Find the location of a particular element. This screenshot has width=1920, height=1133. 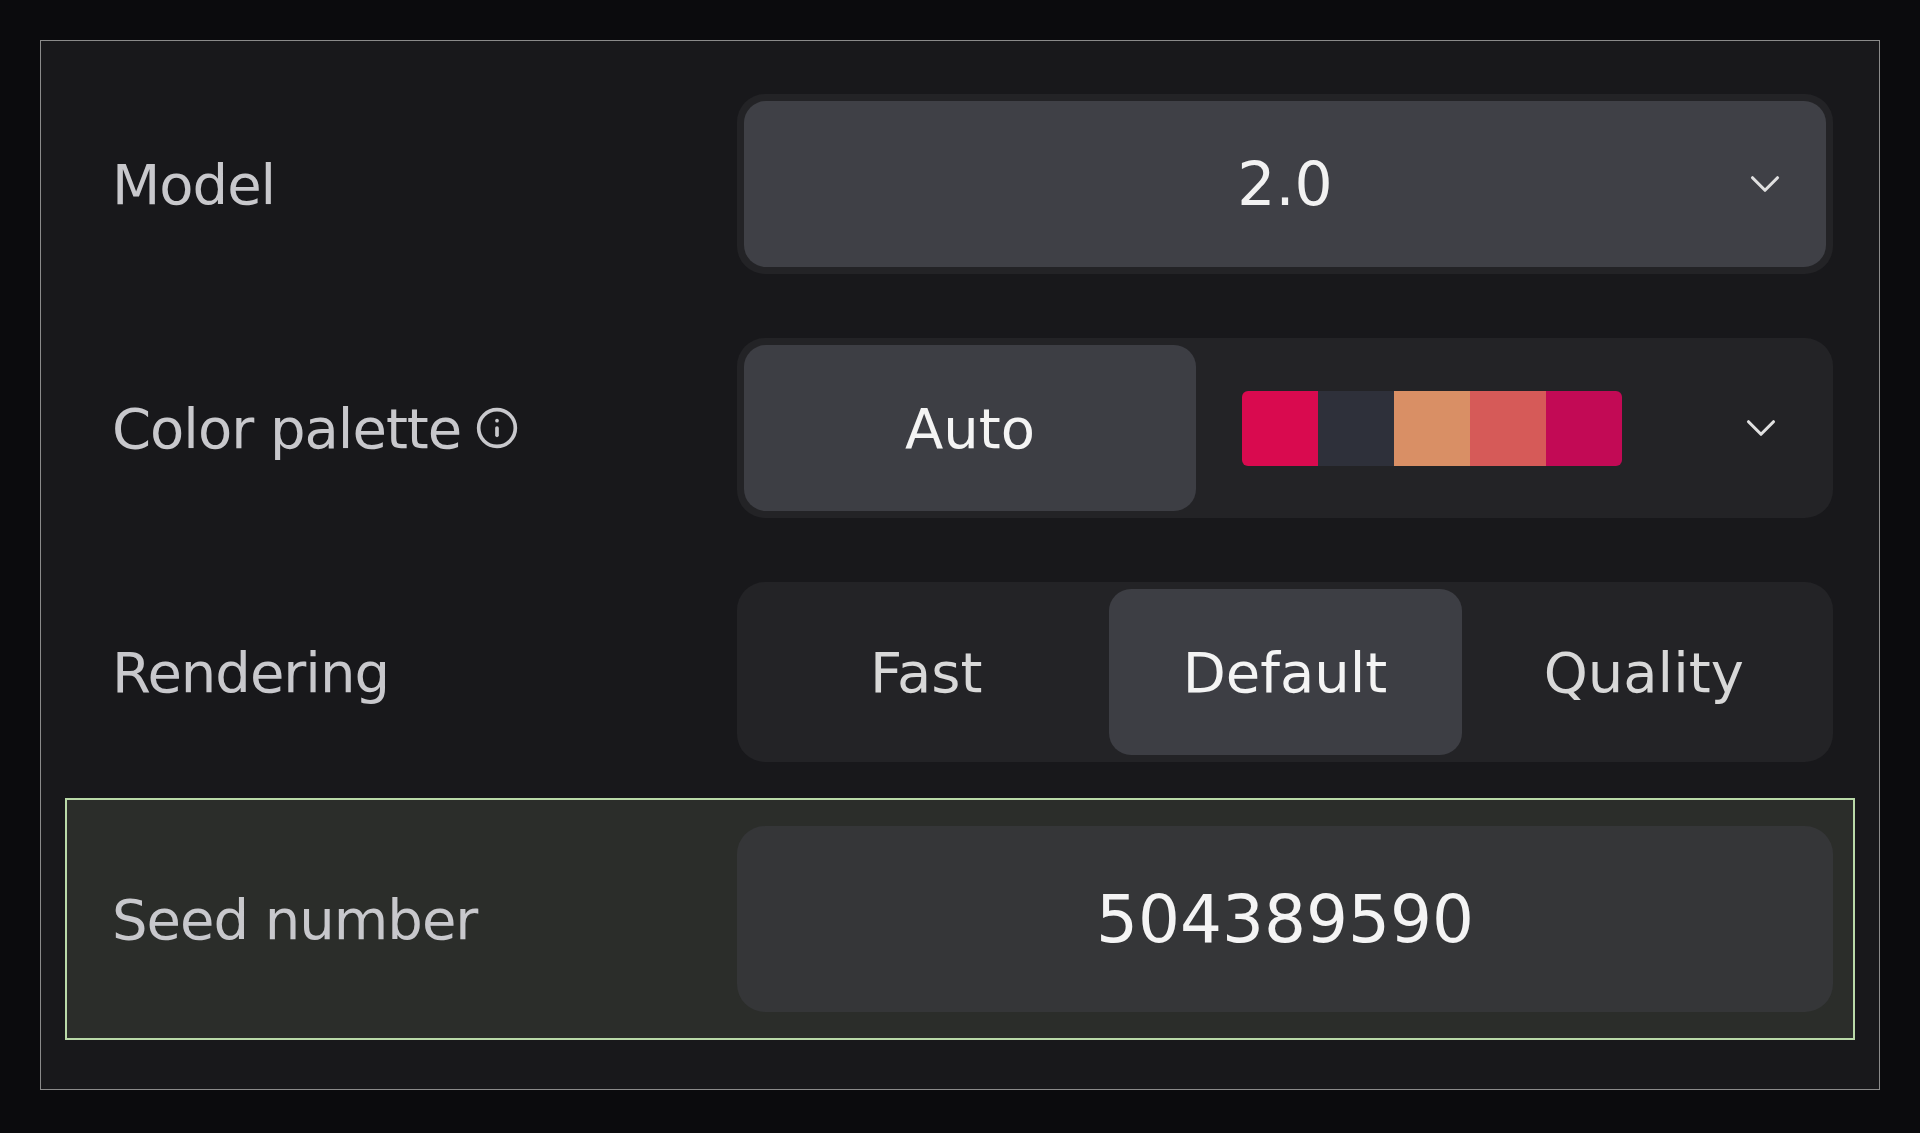

rendering-option: Quality is located at coordinates (1643, 672).